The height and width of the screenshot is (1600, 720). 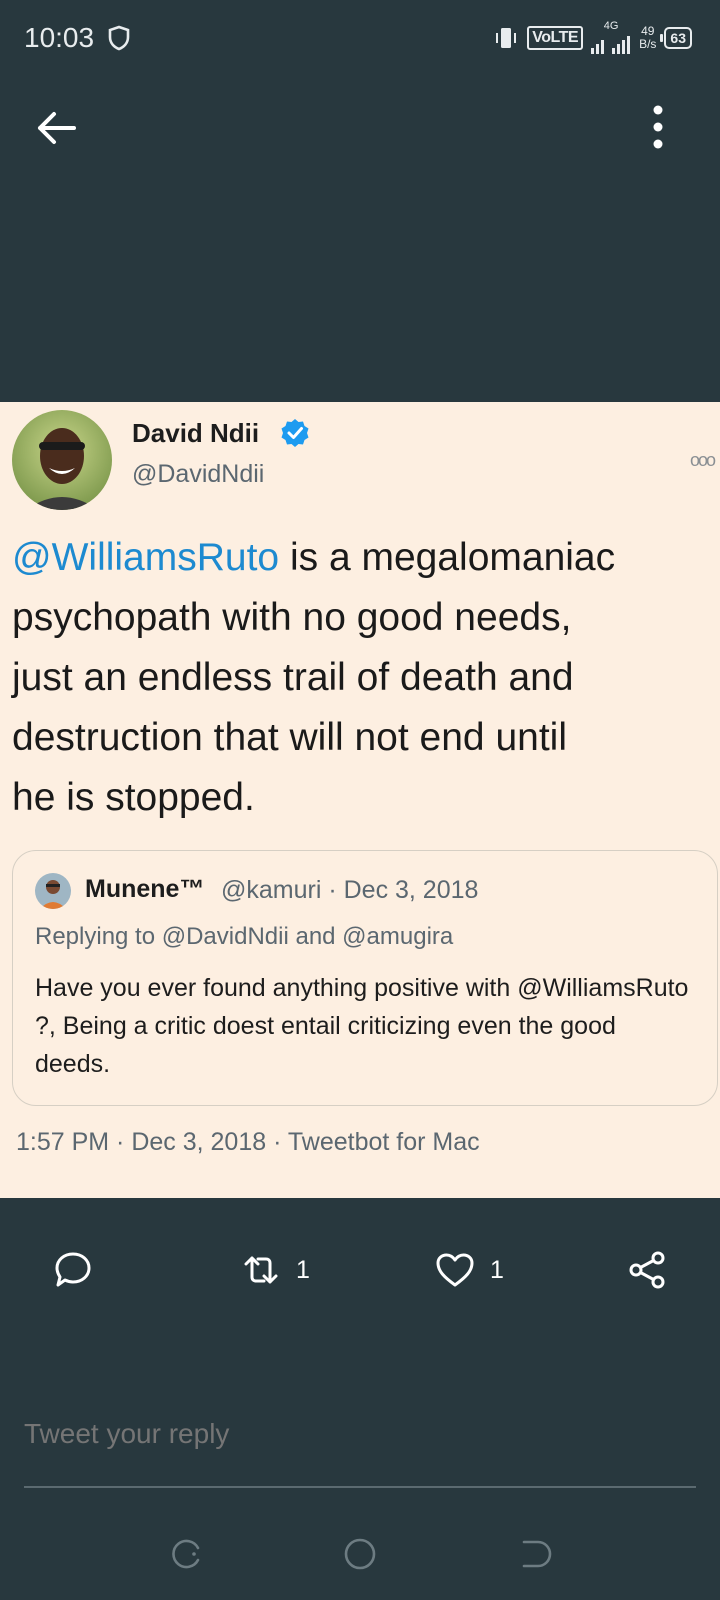 What do you see at coordinates (447, 557) in the screenshot?
I see `tweet-line-text: is a megalomaniac` at bounding box center [447, 557].